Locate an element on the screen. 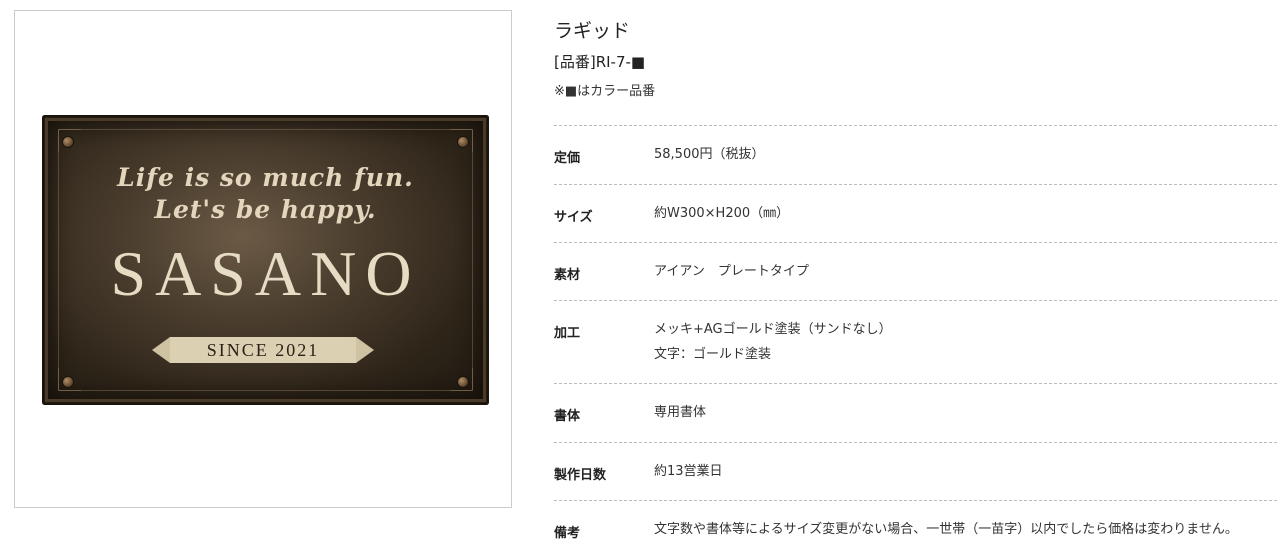 The width and height of the screenshot is (1277, 550). spec-row-size: サイズ 約W300×H200（㎜） is located at coordinates (915, 213).